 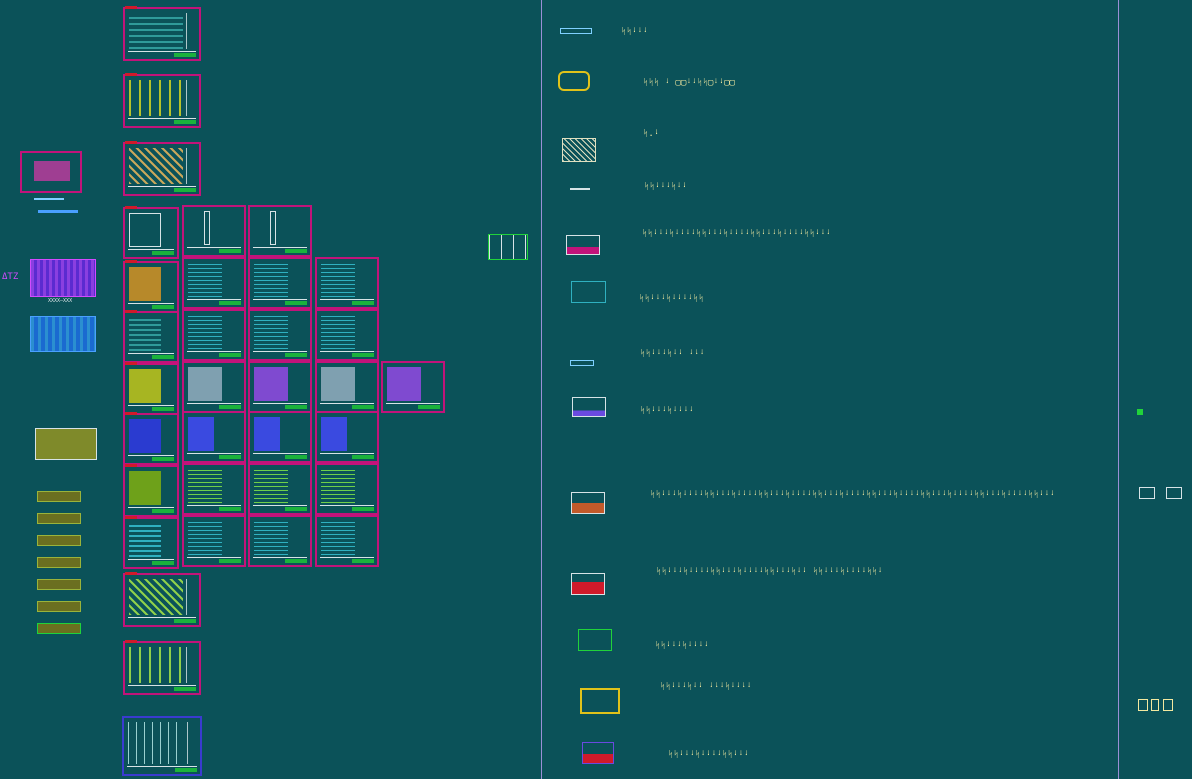 I want to click on legend-label: ᛋᛋᛍᛍᛍ, so click(x=635, y=32).